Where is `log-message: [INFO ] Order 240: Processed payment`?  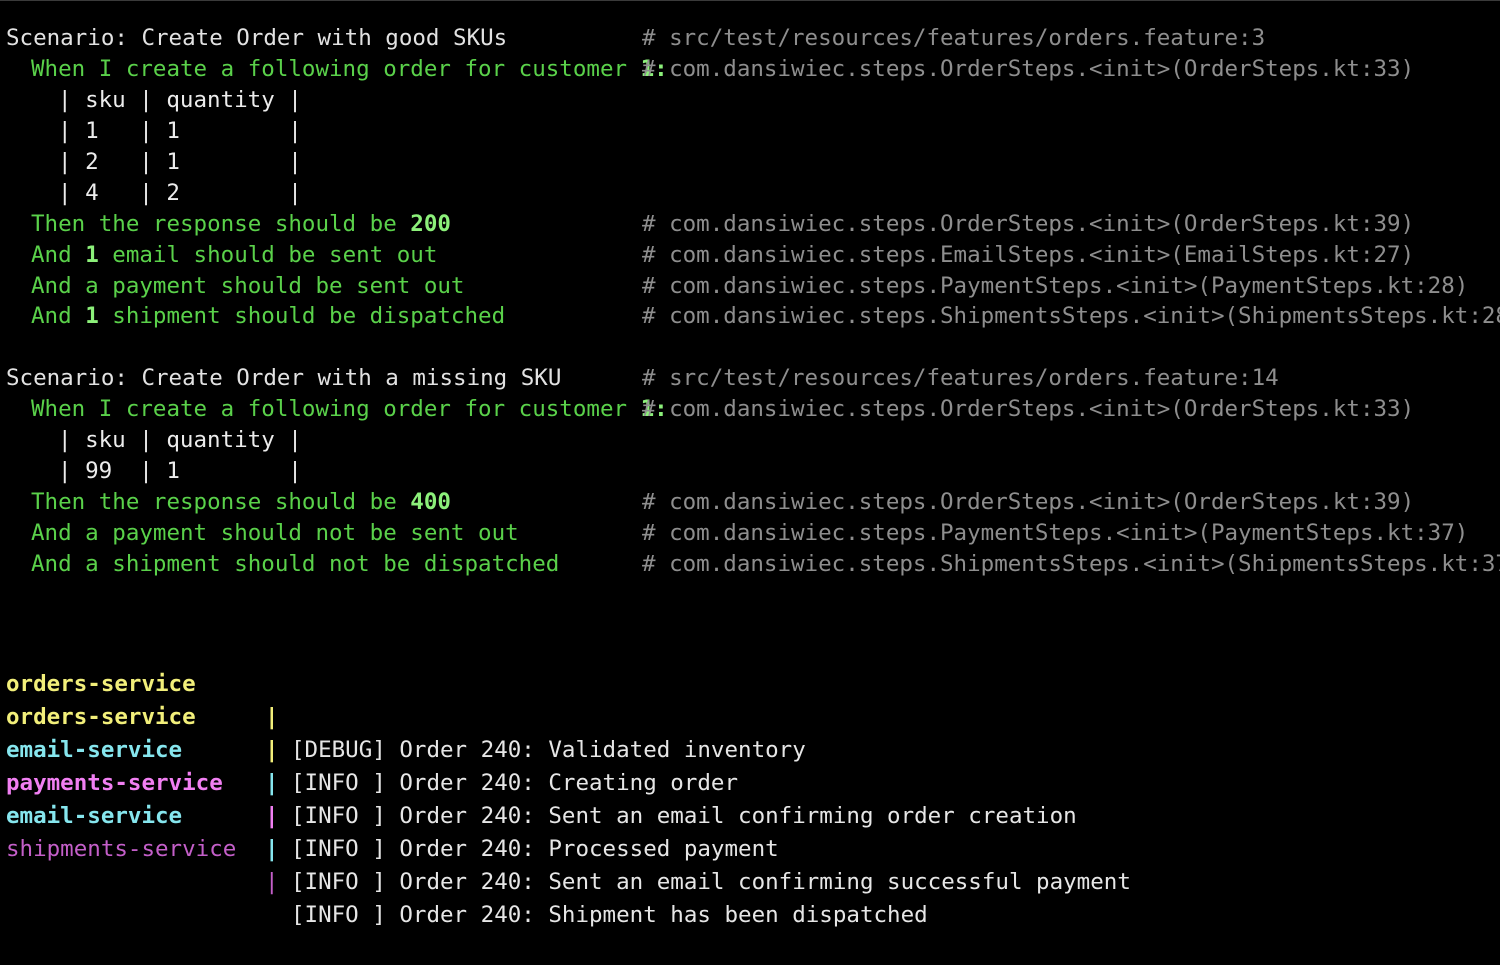
log-message: [INFO ] Order 240: Processed payment is located at coordinates (535, 849).